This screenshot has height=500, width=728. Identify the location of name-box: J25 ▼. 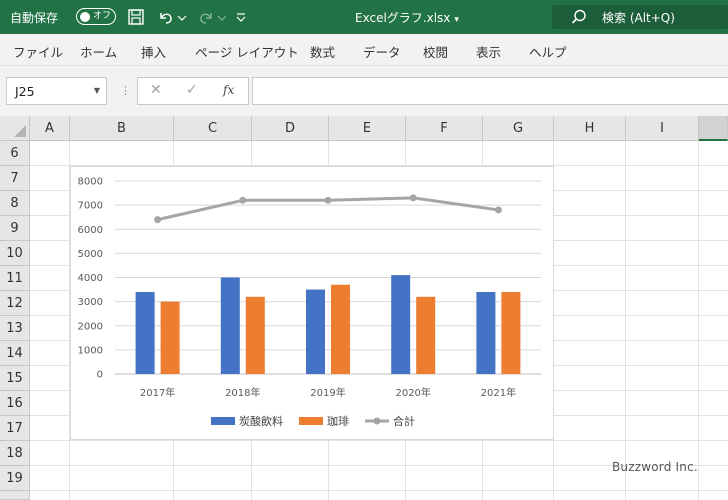
(56, 91).